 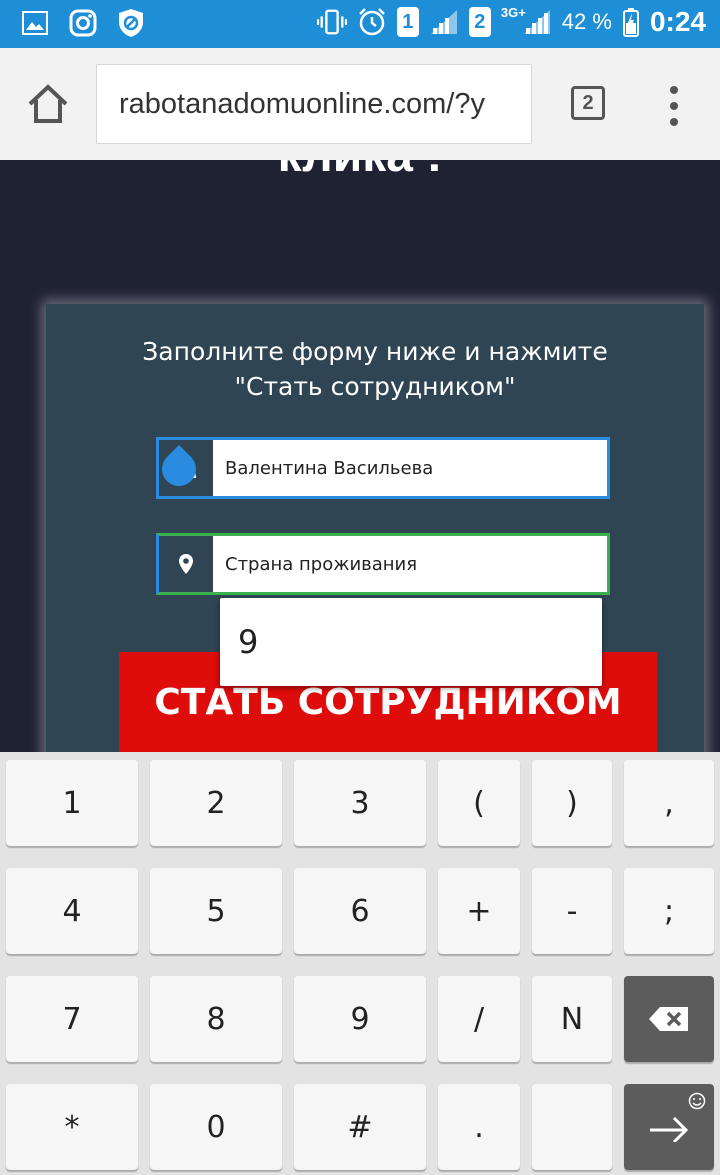 I want to click on key-plus: +, so click(x=479, y=911).